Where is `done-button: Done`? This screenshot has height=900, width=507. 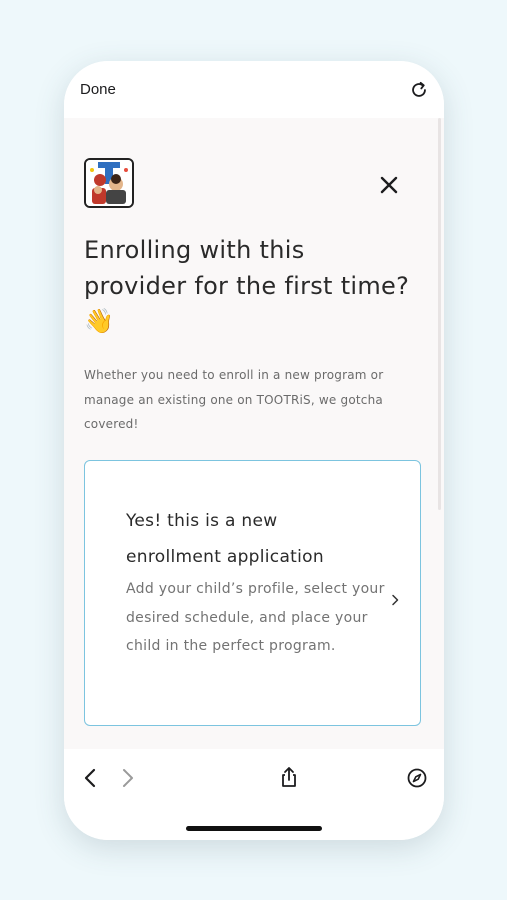 done-button: Done is located at coordinates (98, 89).